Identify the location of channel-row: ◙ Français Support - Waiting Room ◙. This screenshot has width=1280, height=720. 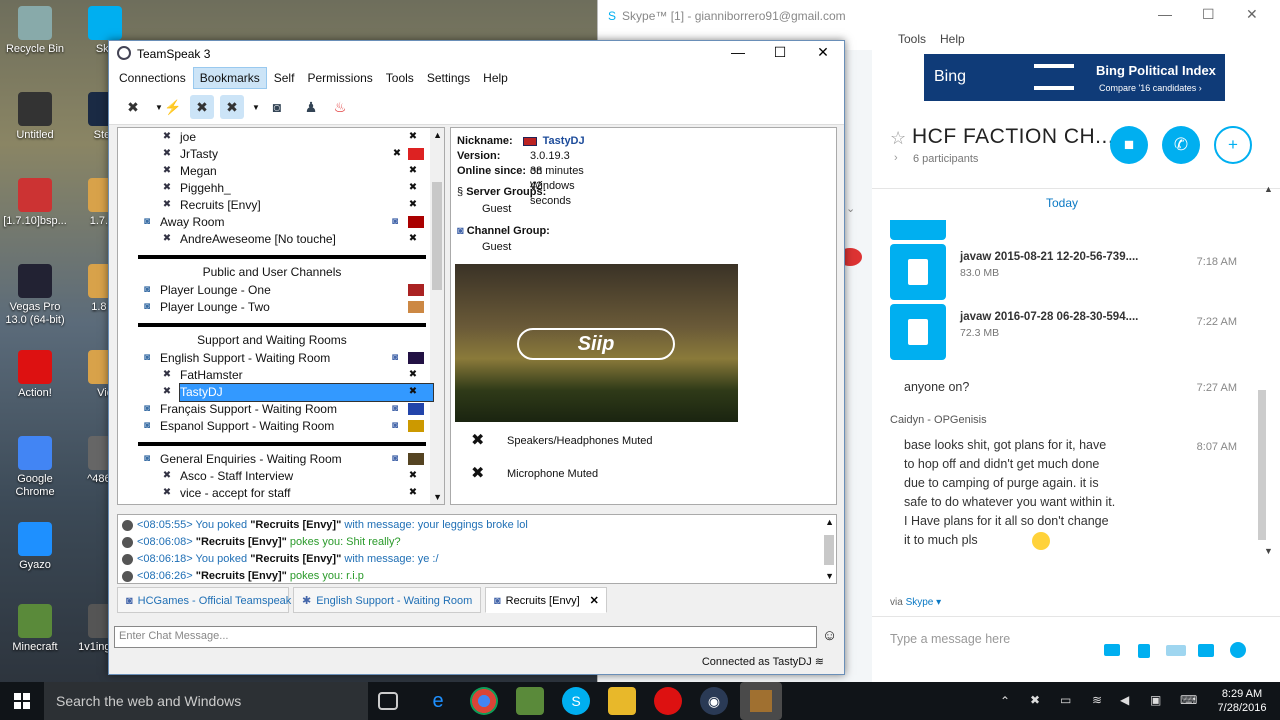
(272, 409).